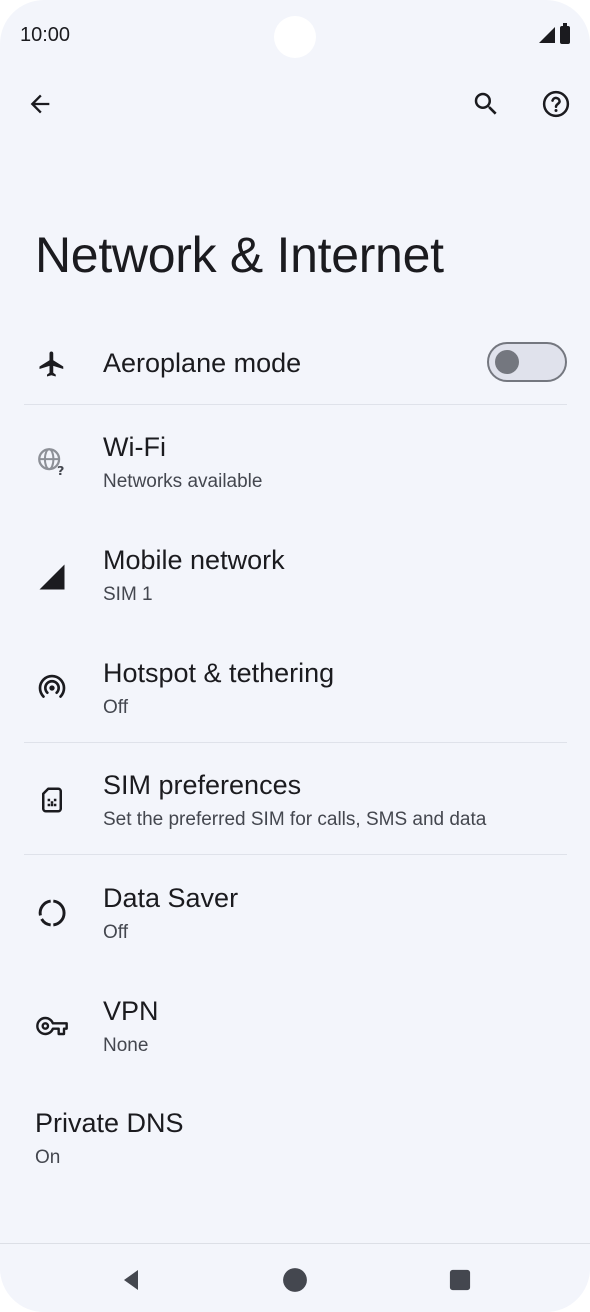  I want to click on page-title: Network & Internet, so click(239, 255).